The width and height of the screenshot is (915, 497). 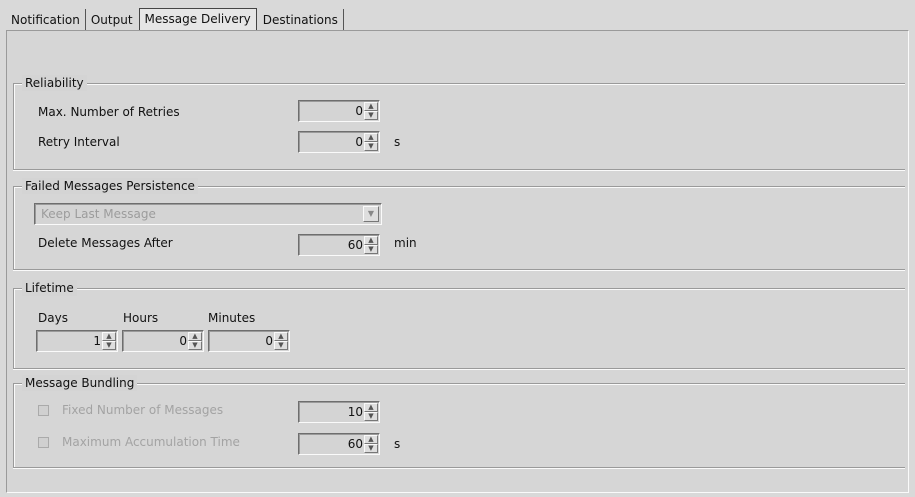 I want to click on group-title: Lifetime, so click(x=49, y=288).